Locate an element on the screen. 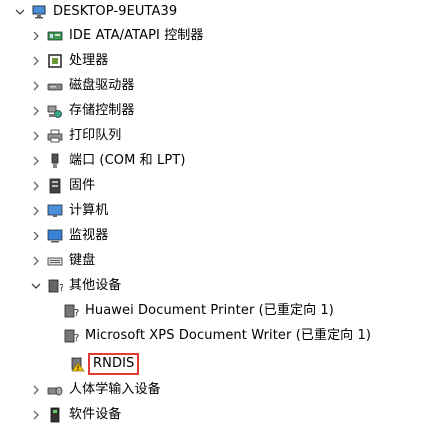 This screenshot has height=432, width=439. monitor-icon is located at coordinates (55, 236).